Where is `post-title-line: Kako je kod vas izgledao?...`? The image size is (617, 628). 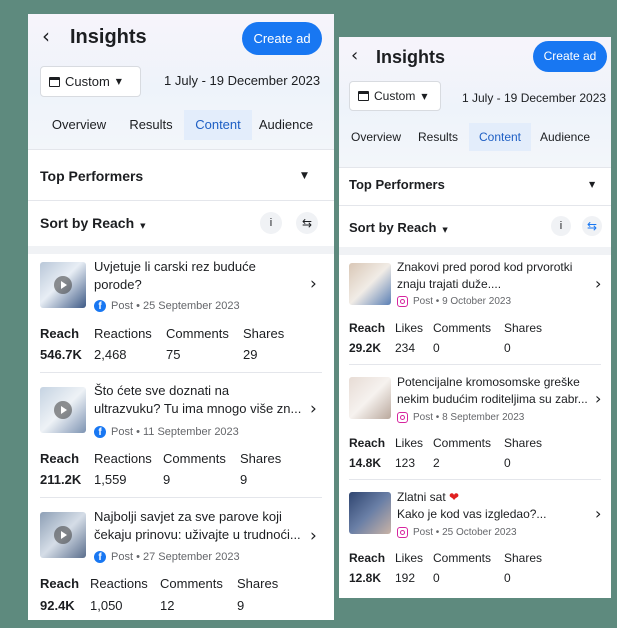 post-title-line: Kako je kod vas izgledao?... is located at coordinates (471, 514).